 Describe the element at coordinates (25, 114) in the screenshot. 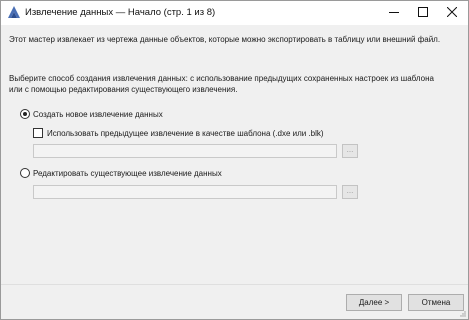

I see `create-new-radio` at that location.